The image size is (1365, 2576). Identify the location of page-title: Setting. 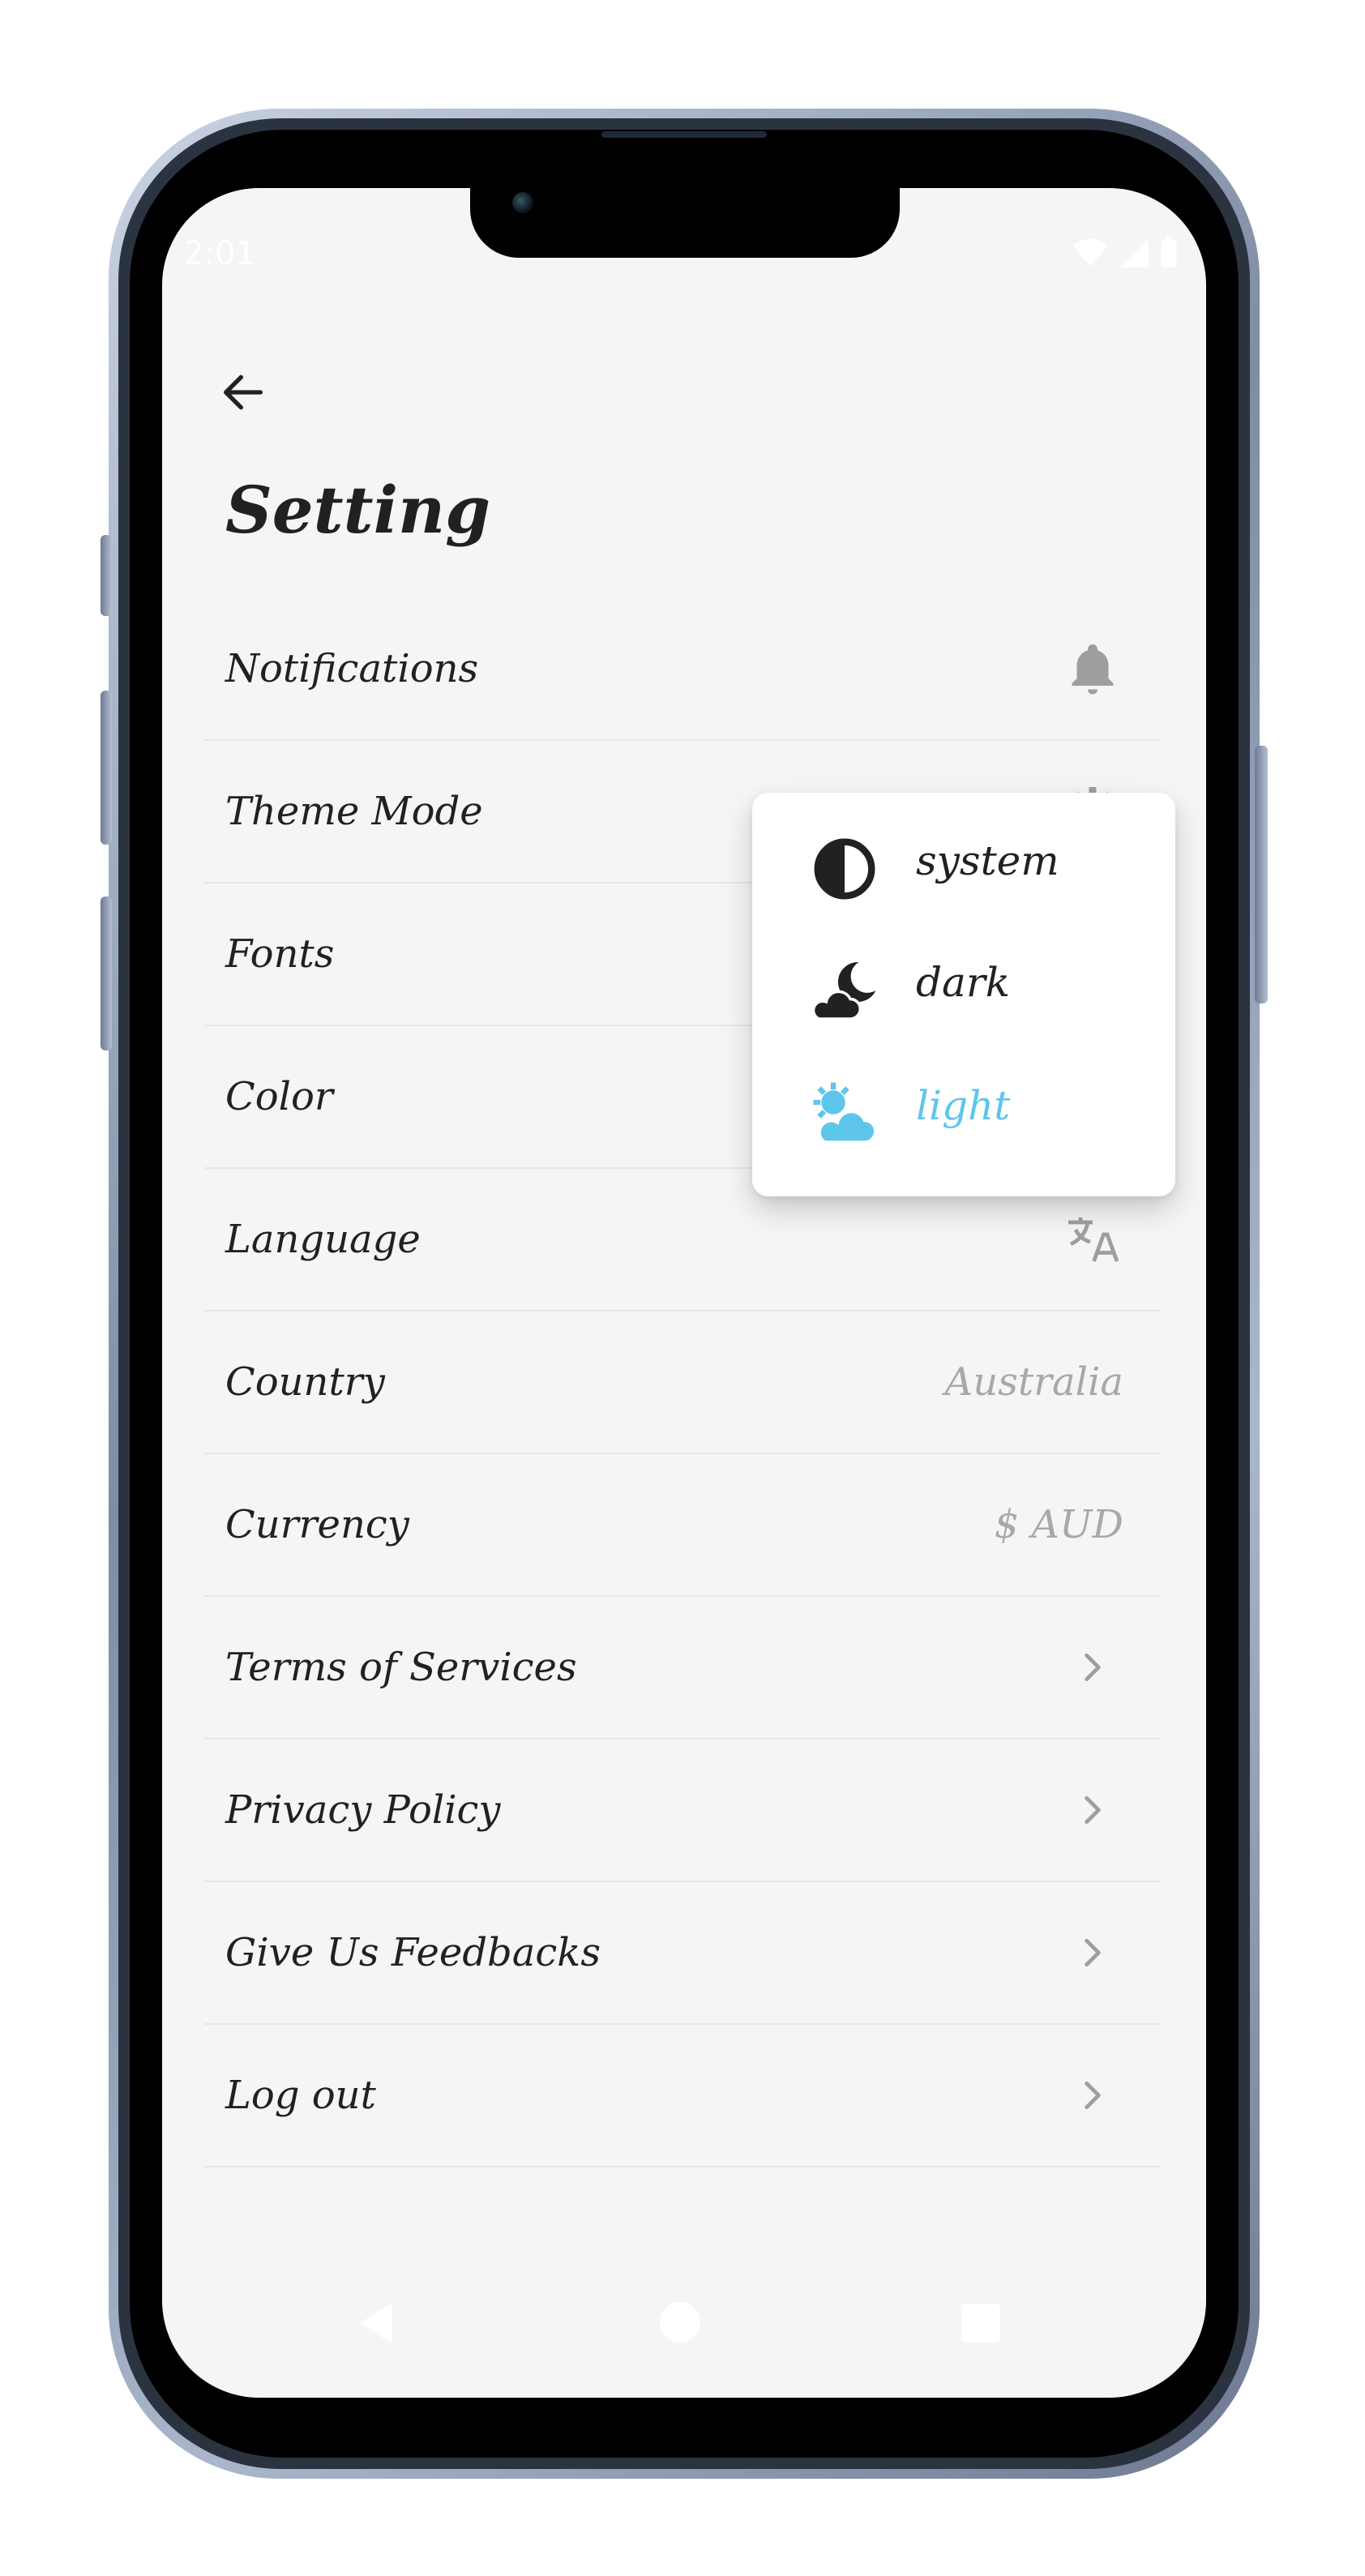
(358, 510).